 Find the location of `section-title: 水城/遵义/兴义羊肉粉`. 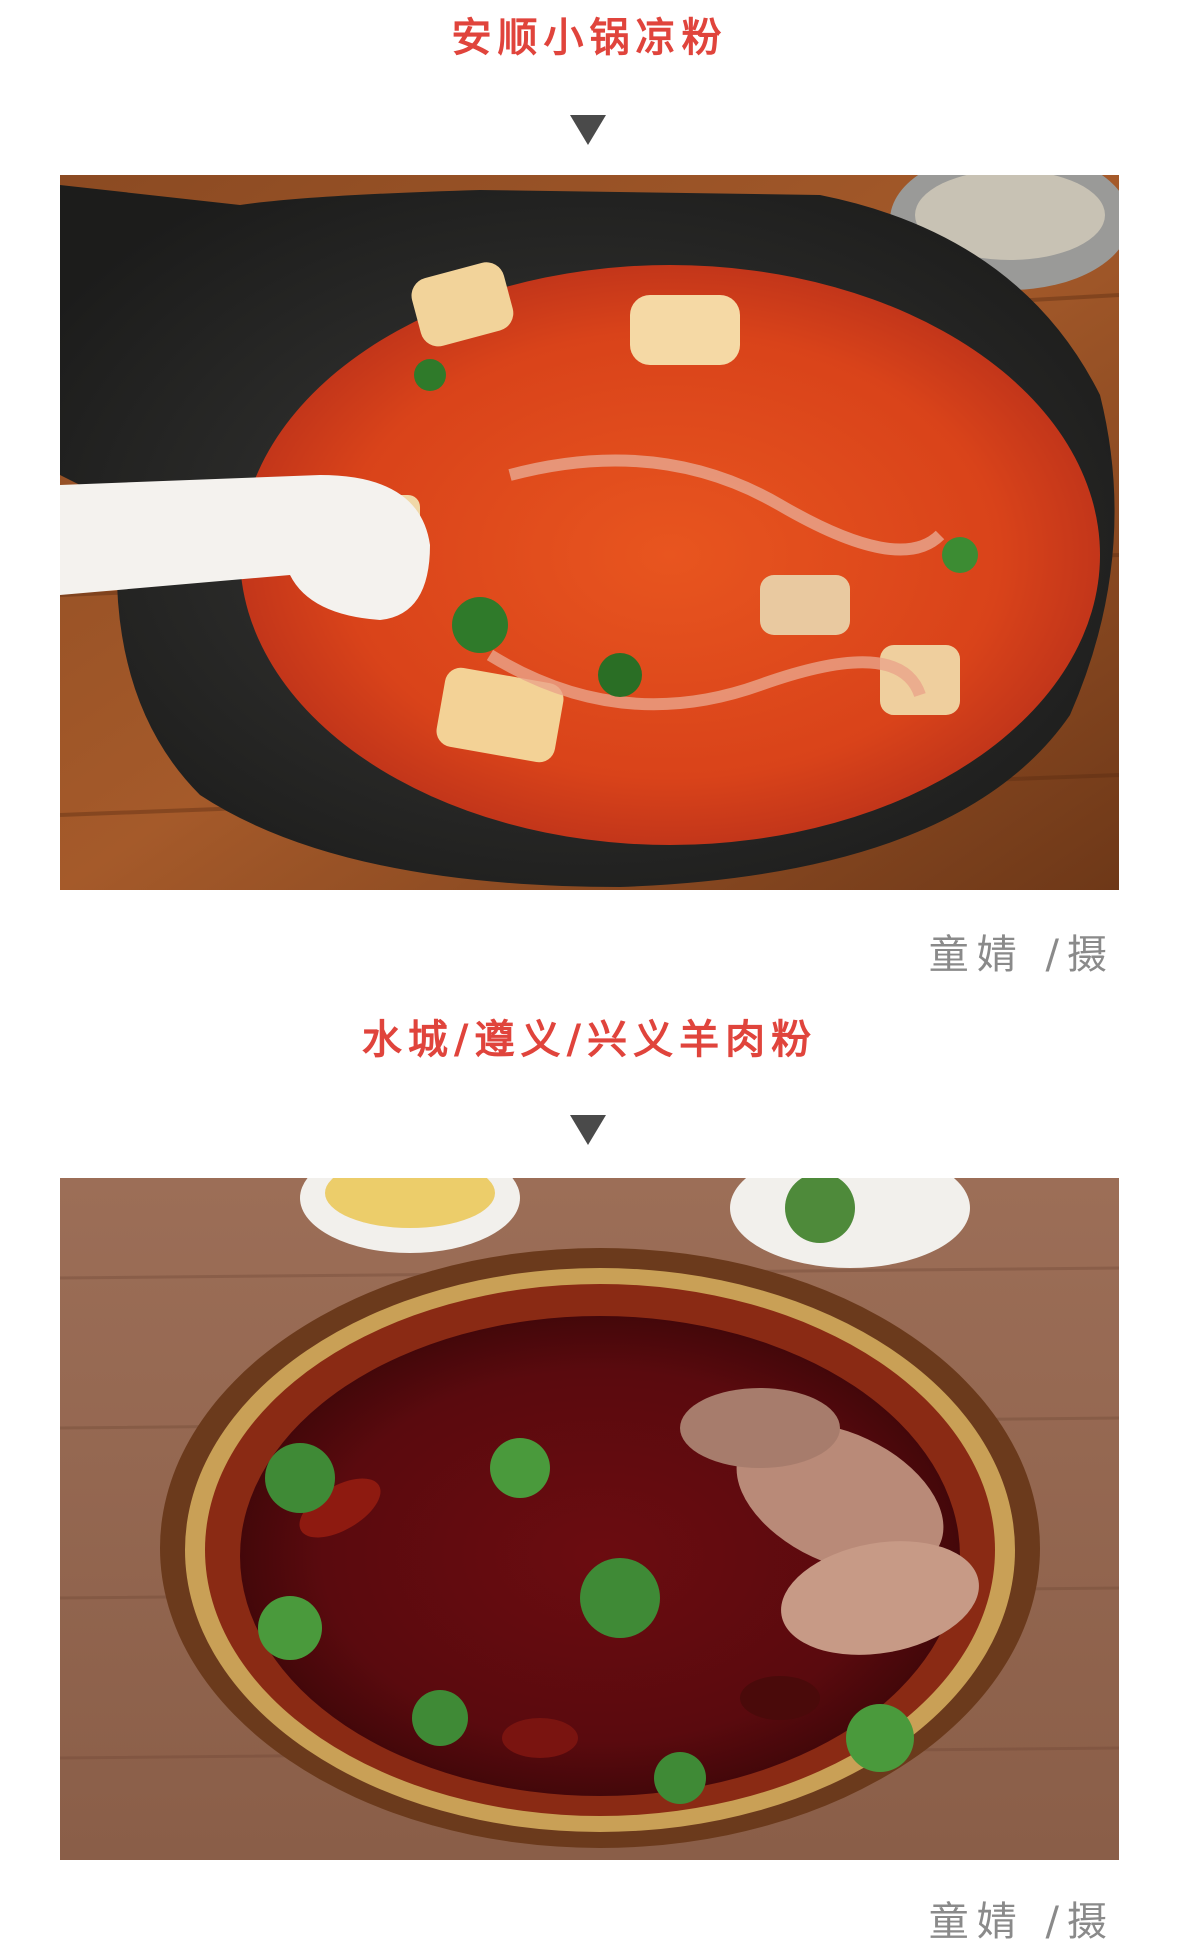

section-title: 水城/遵义/兴义羊肉粉 is located at coordinates (589, 1040).